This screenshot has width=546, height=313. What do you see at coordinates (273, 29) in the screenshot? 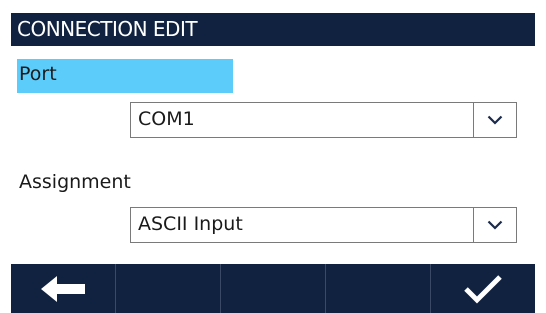
I see `page-title: CONNECTION EDIT` at bounding box center [273, 29].